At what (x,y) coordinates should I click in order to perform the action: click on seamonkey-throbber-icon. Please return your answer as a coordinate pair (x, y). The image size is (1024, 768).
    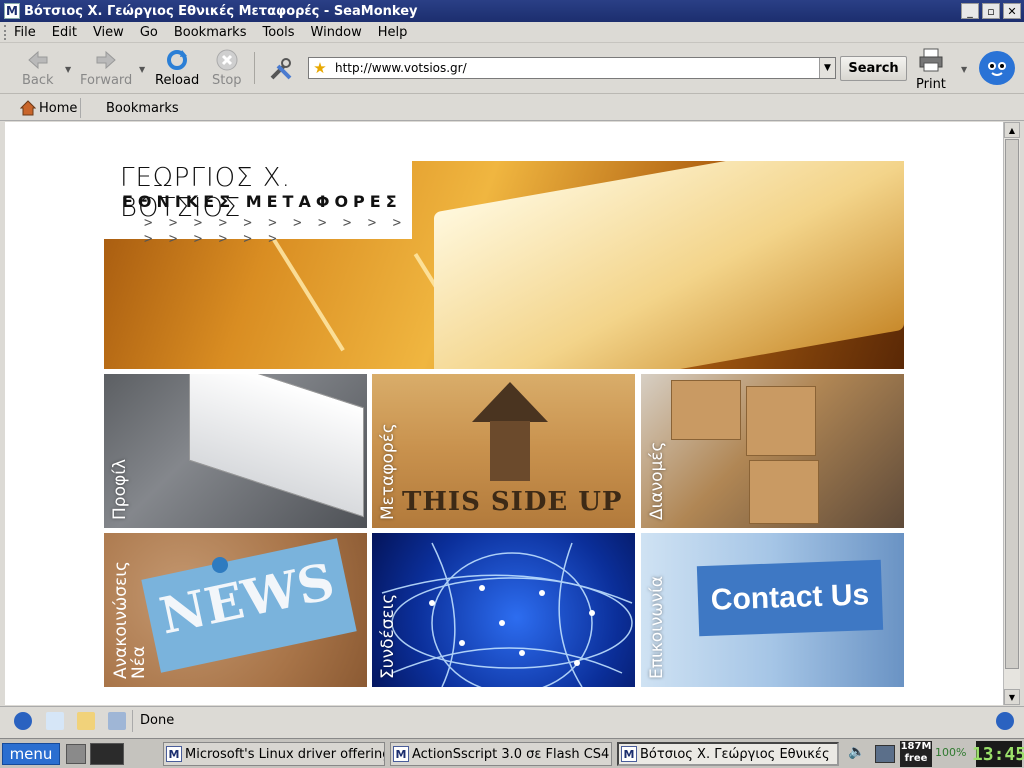
    Looking at the image, I should click on (997, 68).